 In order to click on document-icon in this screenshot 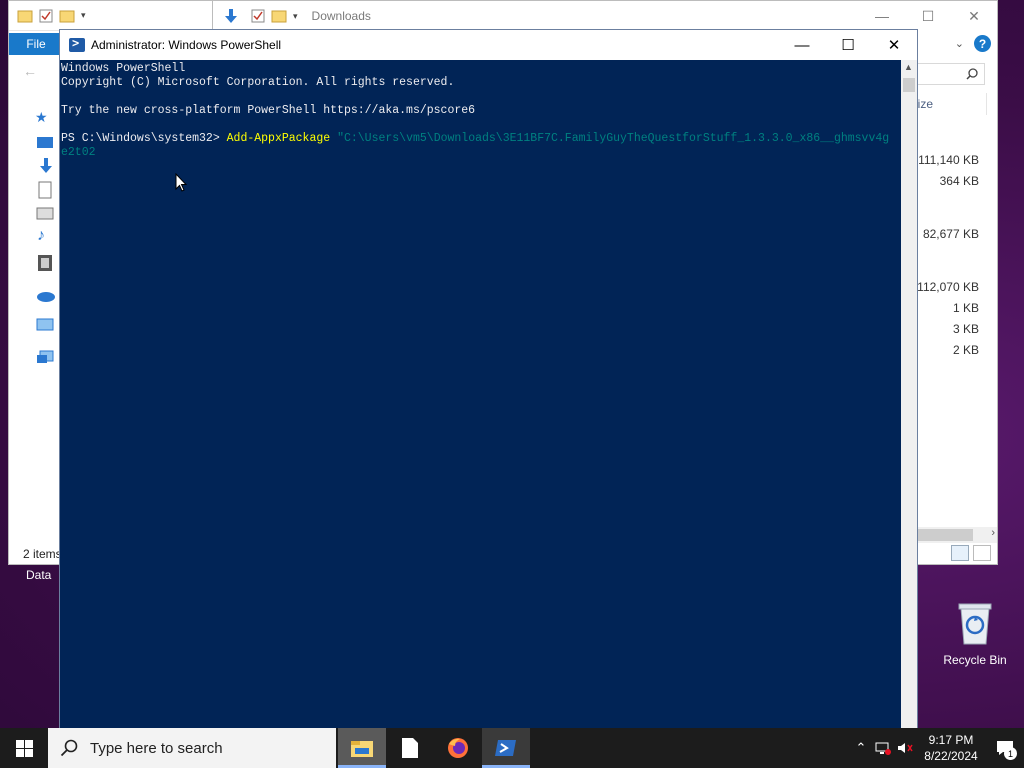, I will do `click(410, 748)`.